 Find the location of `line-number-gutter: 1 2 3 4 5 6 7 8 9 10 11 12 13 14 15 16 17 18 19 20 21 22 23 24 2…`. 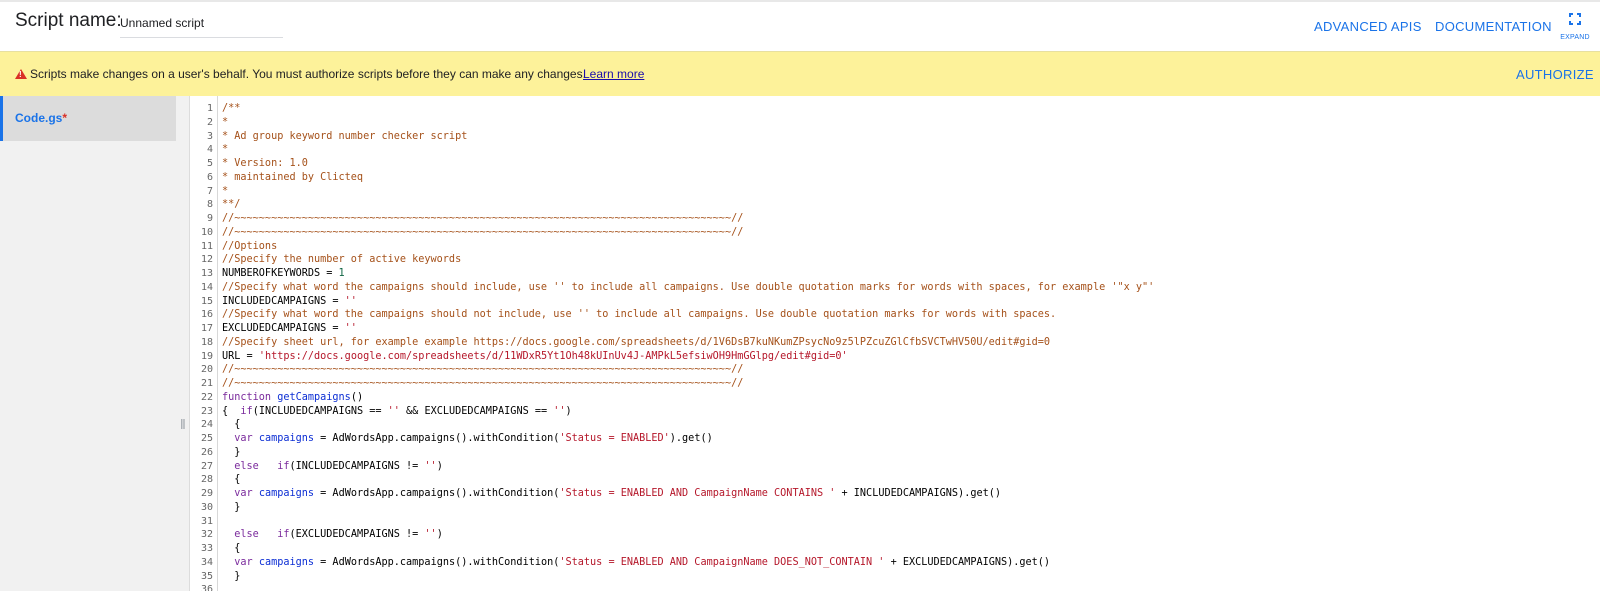

line-number-gutter: 1 2 3 4 5 6 7 8 9 10 11 12 13 14 15 16 17 18 19 20 21 22 23 24 2… is located at coordinates (204, 346).